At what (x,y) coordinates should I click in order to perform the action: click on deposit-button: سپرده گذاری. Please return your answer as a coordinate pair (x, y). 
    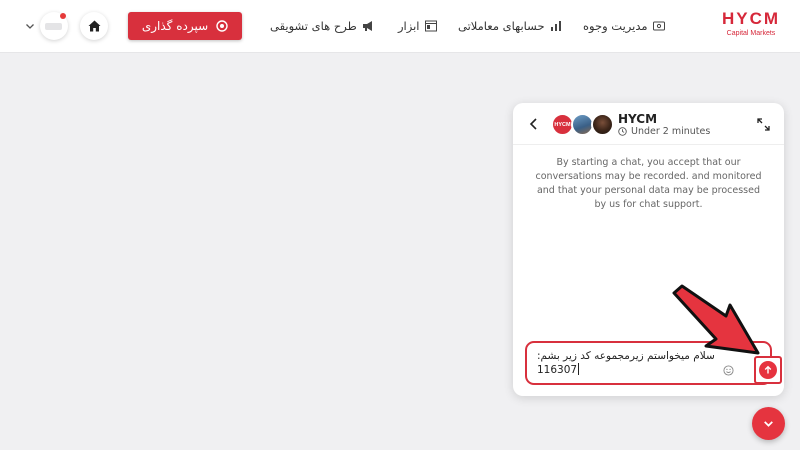
    Looking at the image, I should click on (185, 26).